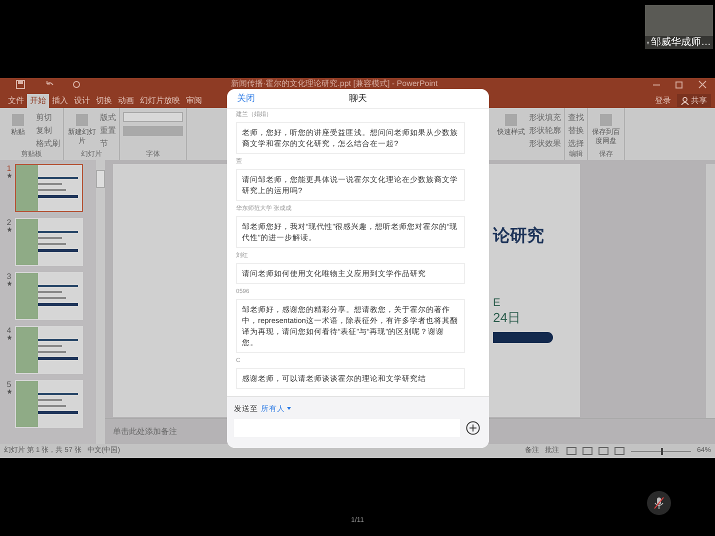 This screenshot has width=715, height=536. Describe the element at coordinates (507, 318) in the screenshot. I see `slide-date: 24日` at that location.